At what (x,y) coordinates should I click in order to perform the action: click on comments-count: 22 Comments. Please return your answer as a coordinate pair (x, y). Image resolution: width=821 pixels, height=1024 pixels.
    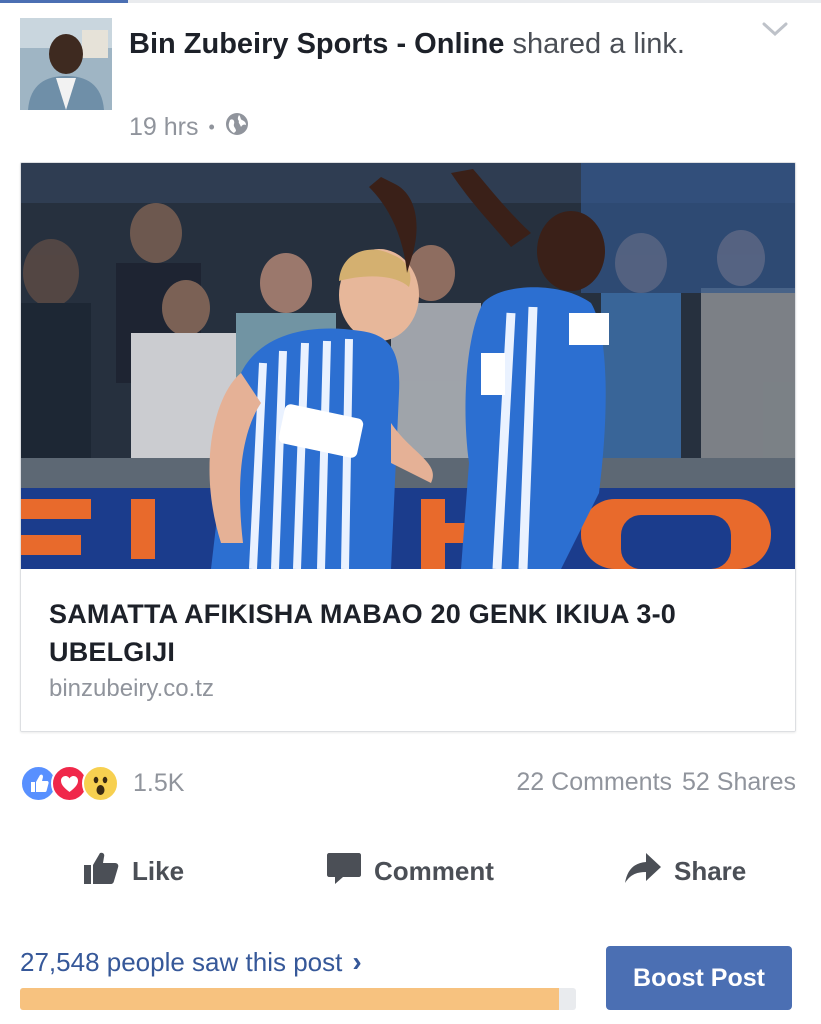
    Looking at the image, I should click on (594, 782).